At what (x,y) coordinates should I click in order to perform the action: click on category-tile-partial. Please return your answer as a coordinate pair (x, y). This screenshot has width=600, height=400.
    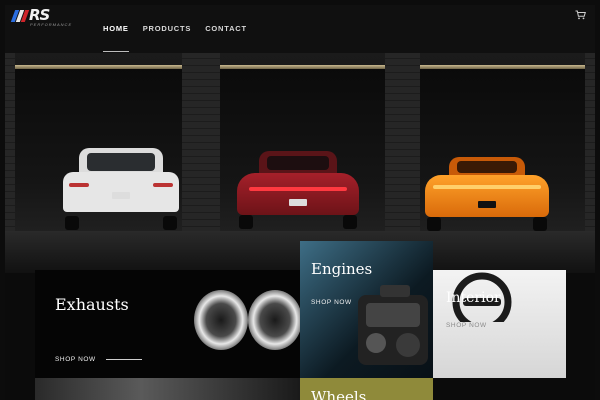
    Looking at the image, I should click on (167, 389).